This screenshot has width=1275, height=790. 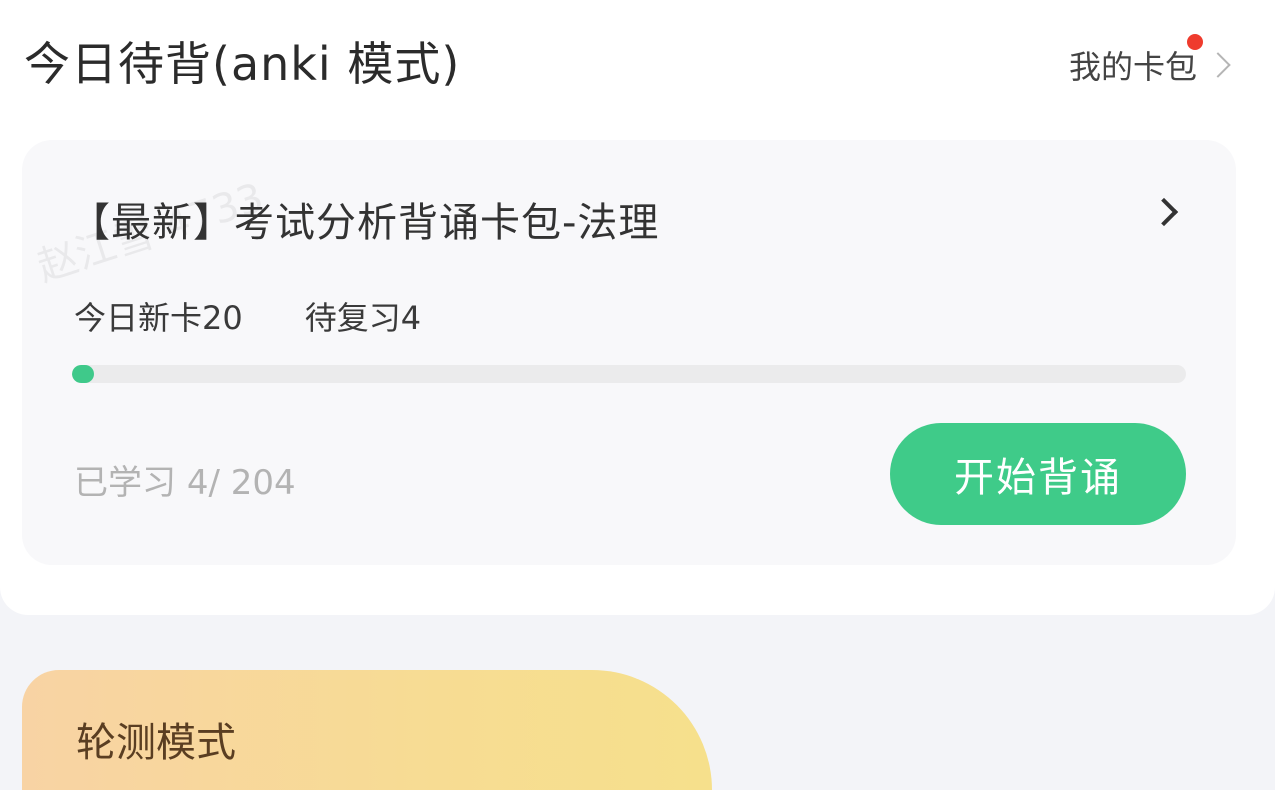 I want to click on learned-progress-text: 已学习 4/ 204, so click(x=185, y=479).